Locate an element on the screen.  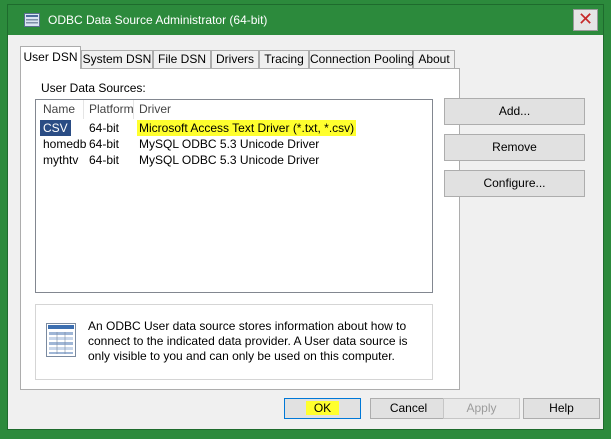
tab-tracing: Tracing is located at coordinates (284, 59).